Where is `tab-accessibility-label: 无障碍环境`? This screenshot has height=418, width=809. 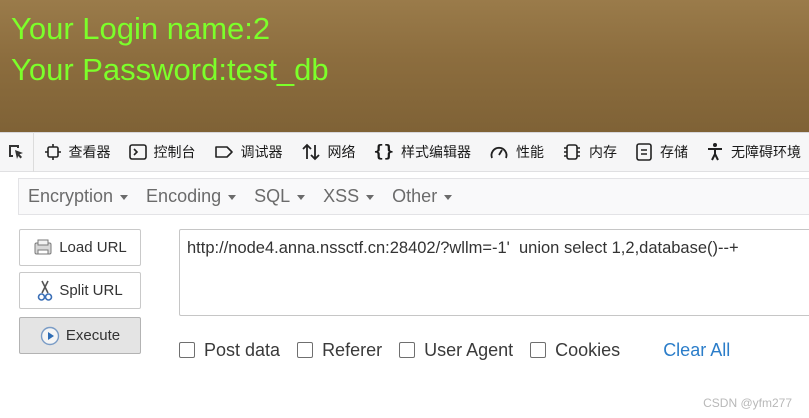
tab-accessibility-label: 无障碍环境 is located at coordinates (766, 153).